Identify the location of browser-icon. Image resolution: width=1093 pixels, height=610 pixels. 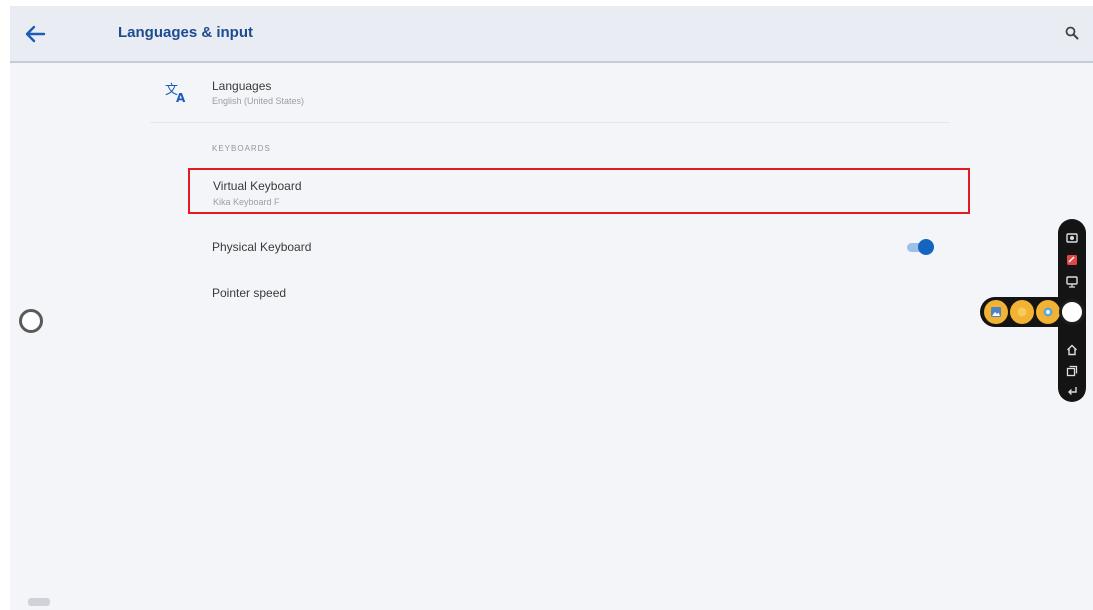
(1048, 312).